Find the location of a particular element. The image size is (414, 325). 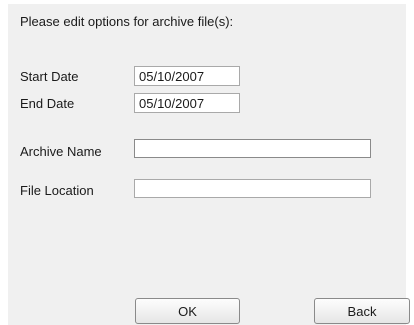

dialog-instruction: Please edit options for archive file(s): is located at coordinates (127, 21).